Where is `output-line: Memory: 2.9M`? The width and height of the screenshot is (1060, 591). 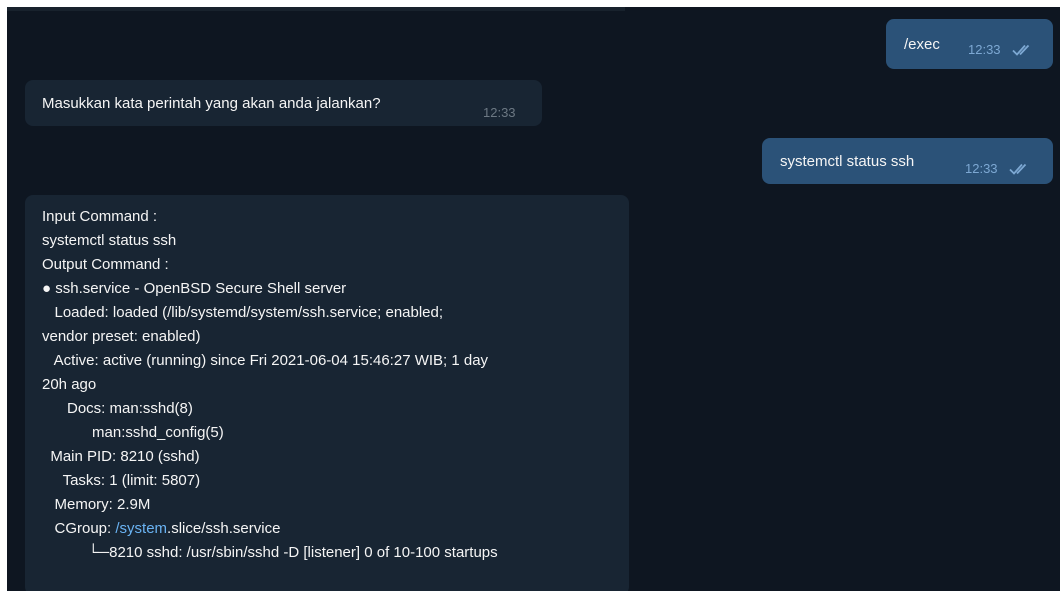
output-line: Memory: 2.9M is located at coordinates (96, 504).